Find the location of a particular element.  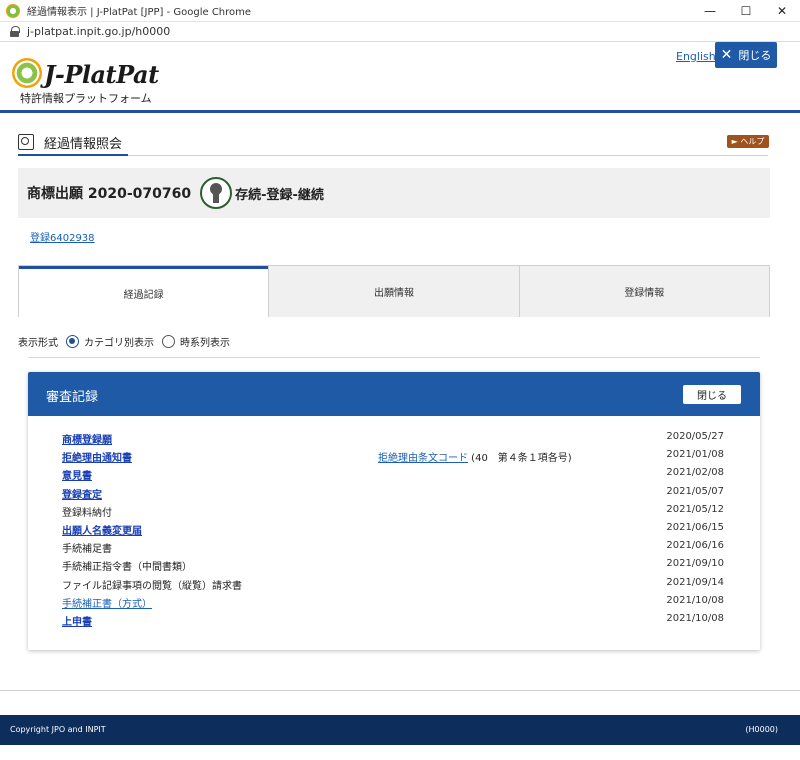

site-header: J-PlatPat 特許情報プラットフォーム English ✕ 閉じる is located at coordinates (400, 77).